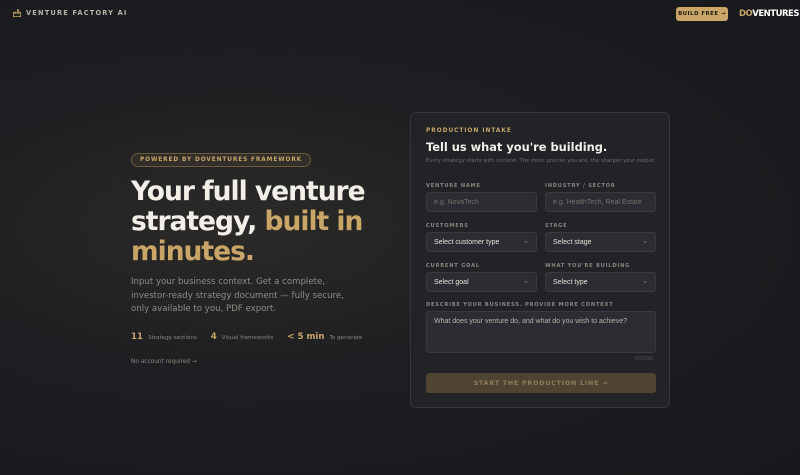 This screenshot has height=475, width=800. Describe the element at coordinates (469, 131) in the screenshot. I see `form-kicker: PRODUCTION INTAKE` at that location.